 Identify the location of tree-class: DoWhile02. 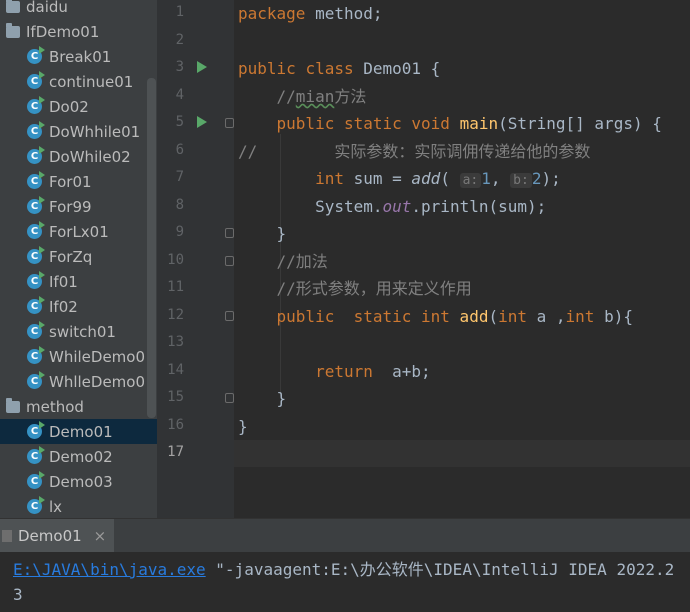
(78, 156).